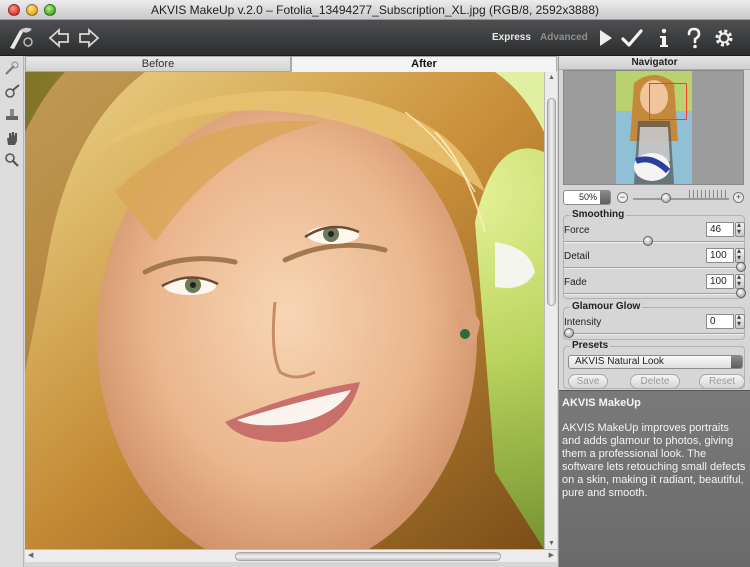 The image size is (750, 567). Describe the element at coordinates (740, 254) in the screenshot. I see `detail-stepper` at that location.